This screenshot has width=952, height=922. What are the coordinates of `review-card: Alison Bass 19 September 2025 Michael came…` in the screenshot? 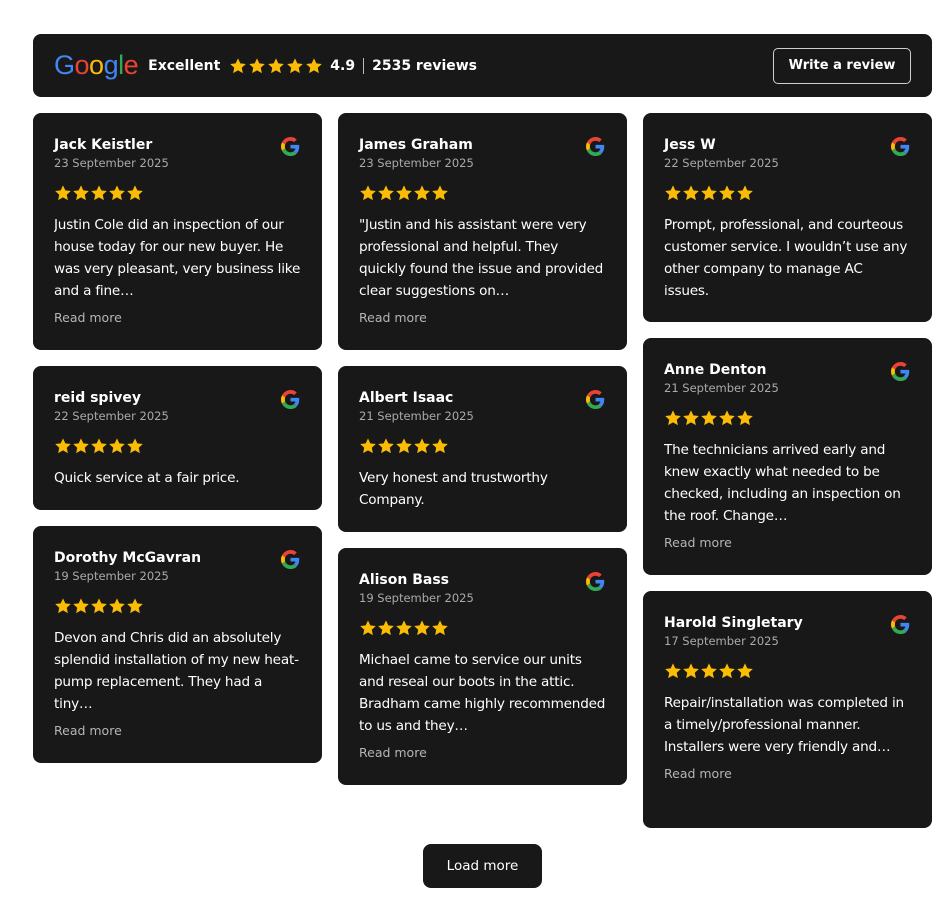 It's located at (482, 666).